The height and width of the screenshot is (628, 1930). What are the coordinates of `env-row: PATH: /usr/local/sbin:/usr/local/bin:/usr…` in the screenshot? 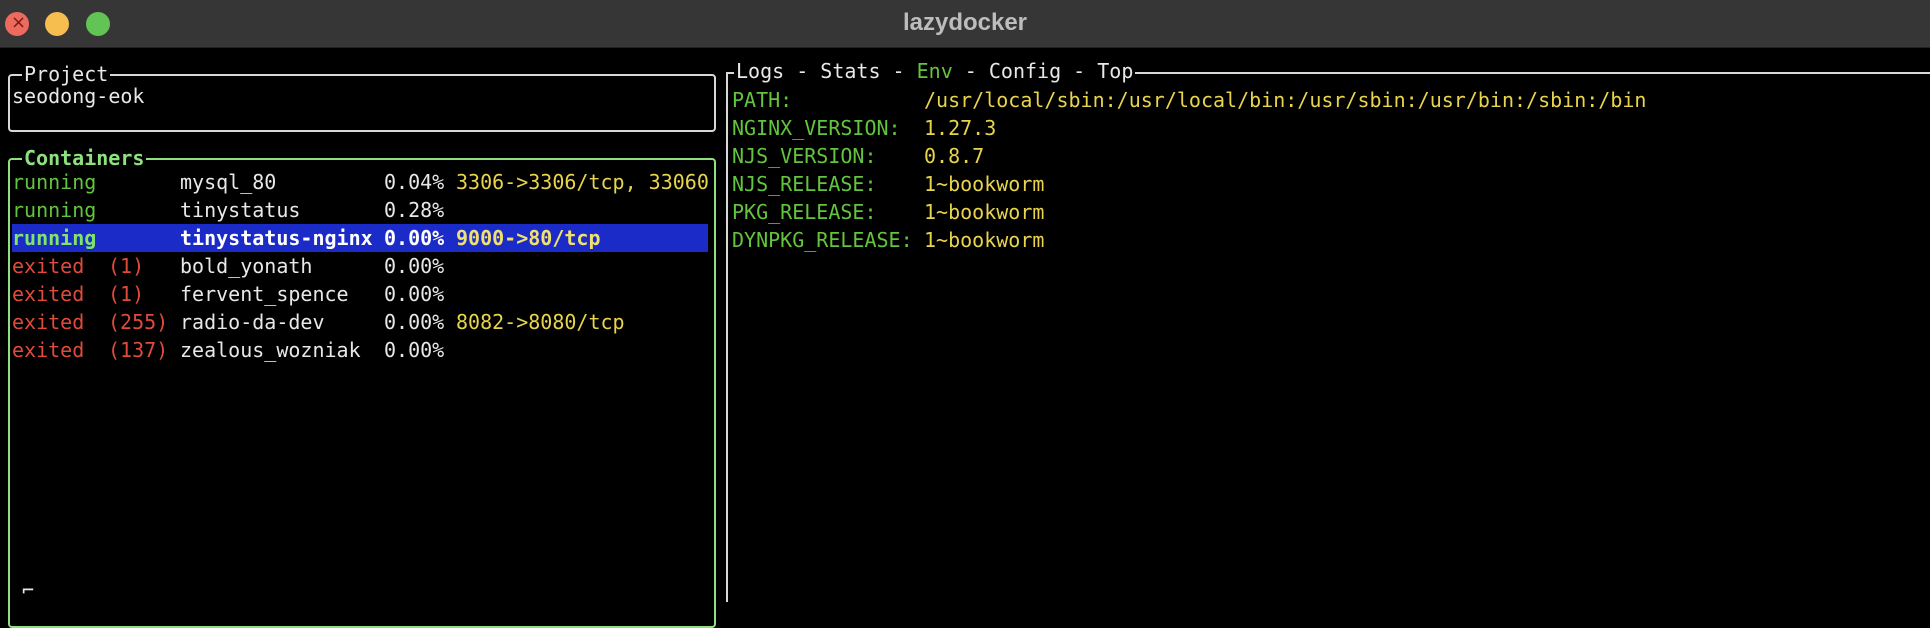 It's located at (1282, 100).